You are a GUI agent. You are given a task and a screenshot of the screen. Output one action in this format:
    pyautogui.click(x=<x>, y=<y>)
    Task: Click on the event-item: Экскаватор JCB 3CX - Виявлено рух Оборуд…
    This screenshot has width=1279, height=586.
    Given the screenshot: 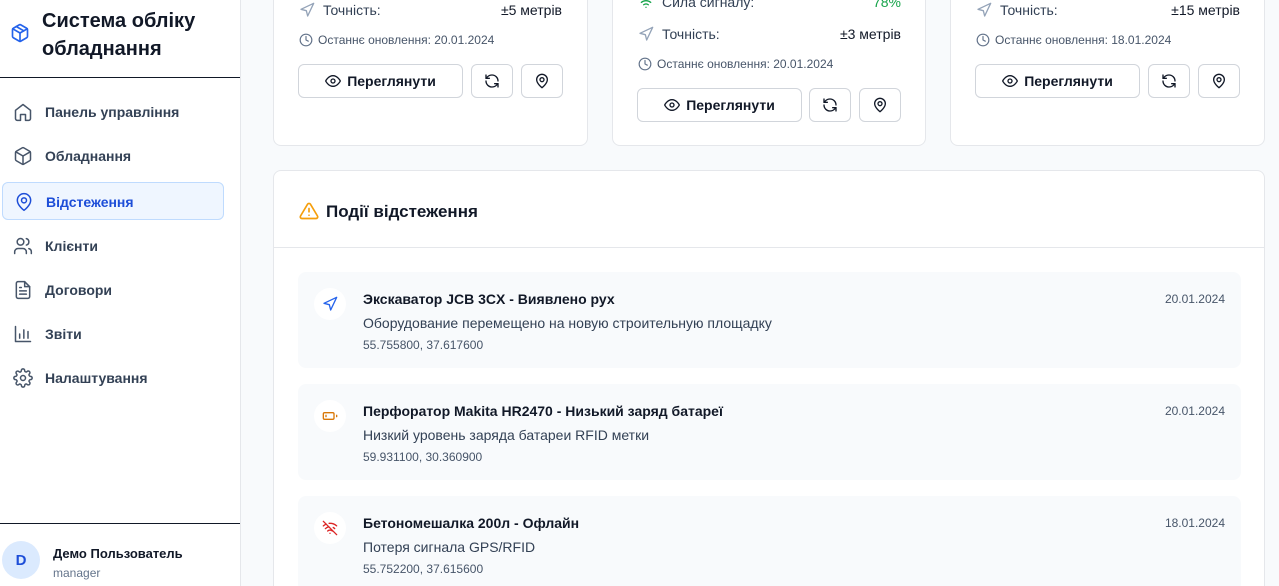 What is the action you would take?
    pyautogui.click(x=769, y=320)
    